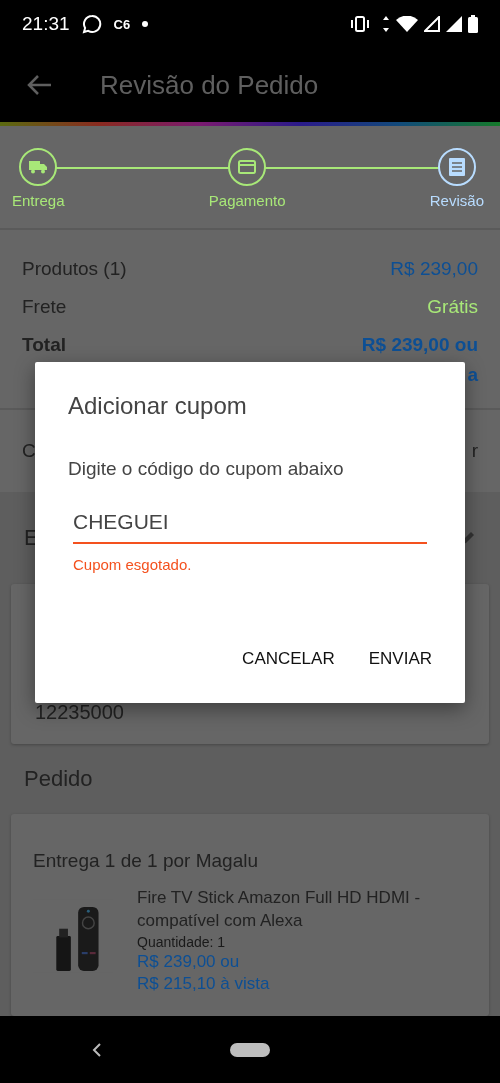 This screenshot has height=1083, width=500. I want to click on credit-card-icon, so click(247, 167).